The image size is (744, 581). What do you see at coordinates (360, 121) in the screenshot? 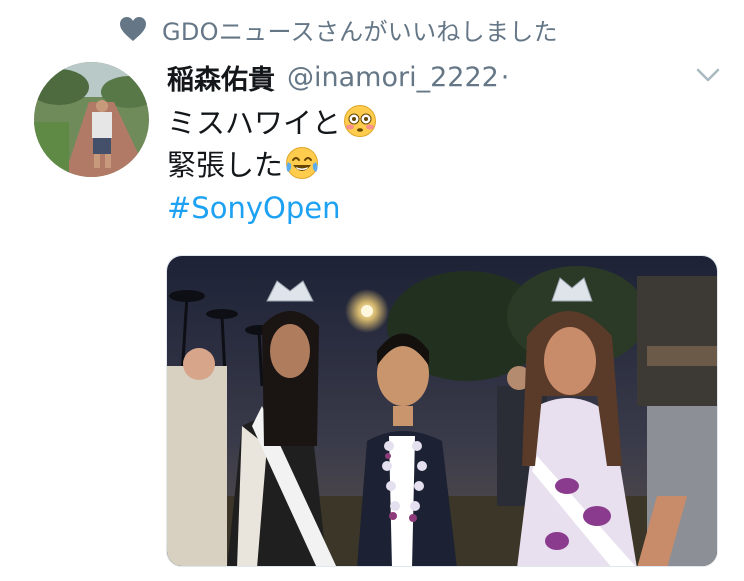
I see `flushed-face-emoji` at bounding box center [360, 121].